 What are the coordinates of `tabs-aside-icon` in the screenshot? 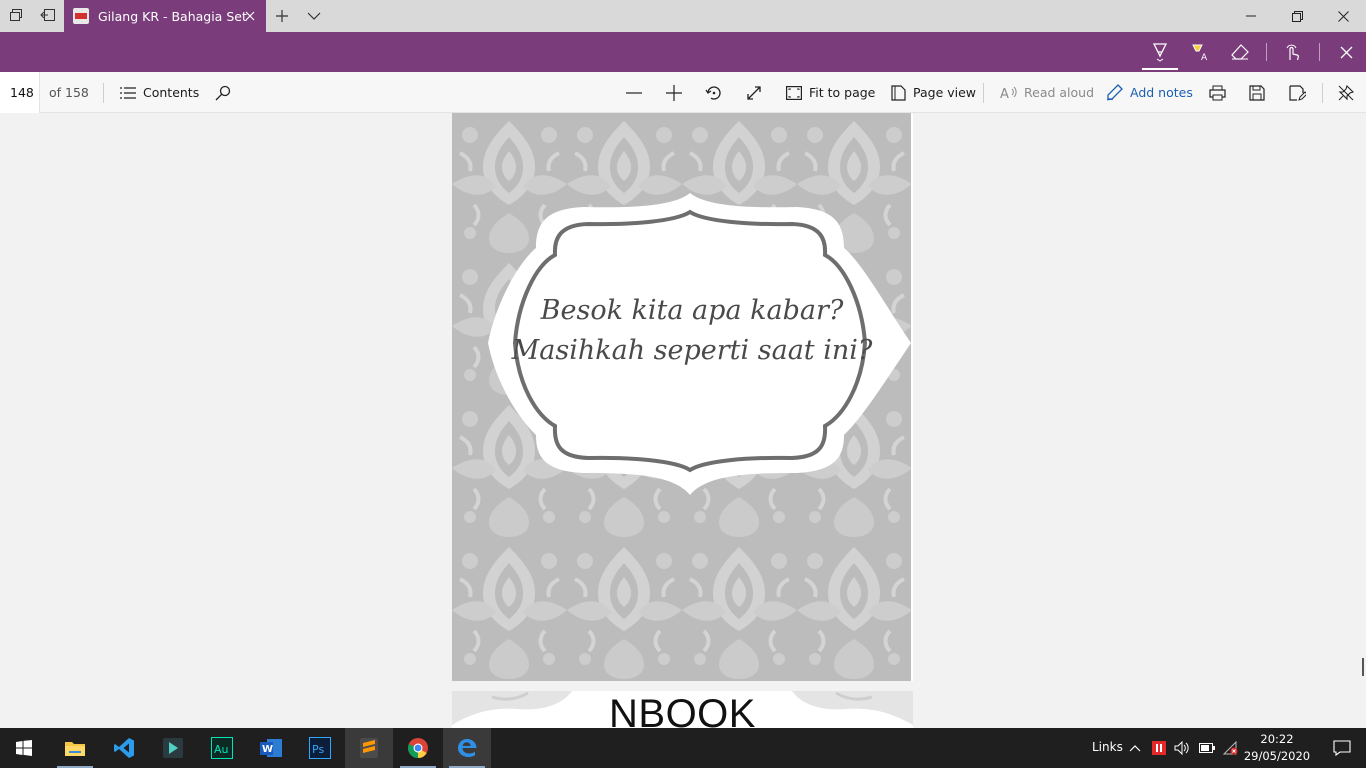 It's located at (48, 16).